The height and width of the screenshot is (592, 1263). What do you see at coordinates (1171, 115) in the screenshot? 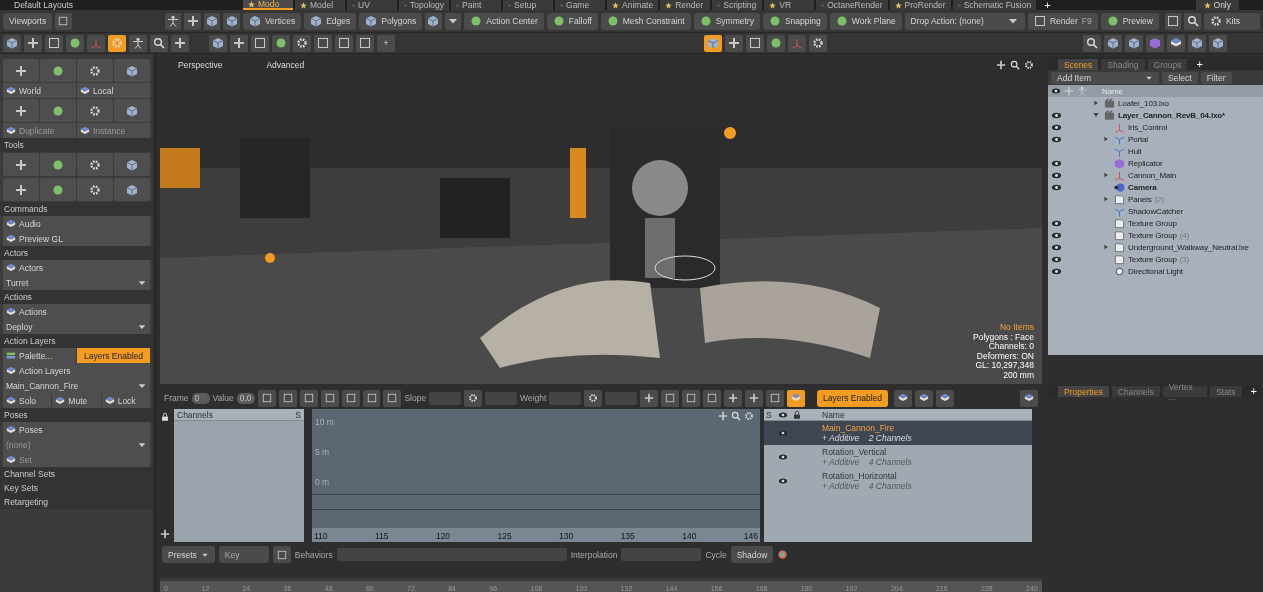
I see `item-name: Layer_Cannon_RevB_04.lxo*` at bounding box center [1171, 115].